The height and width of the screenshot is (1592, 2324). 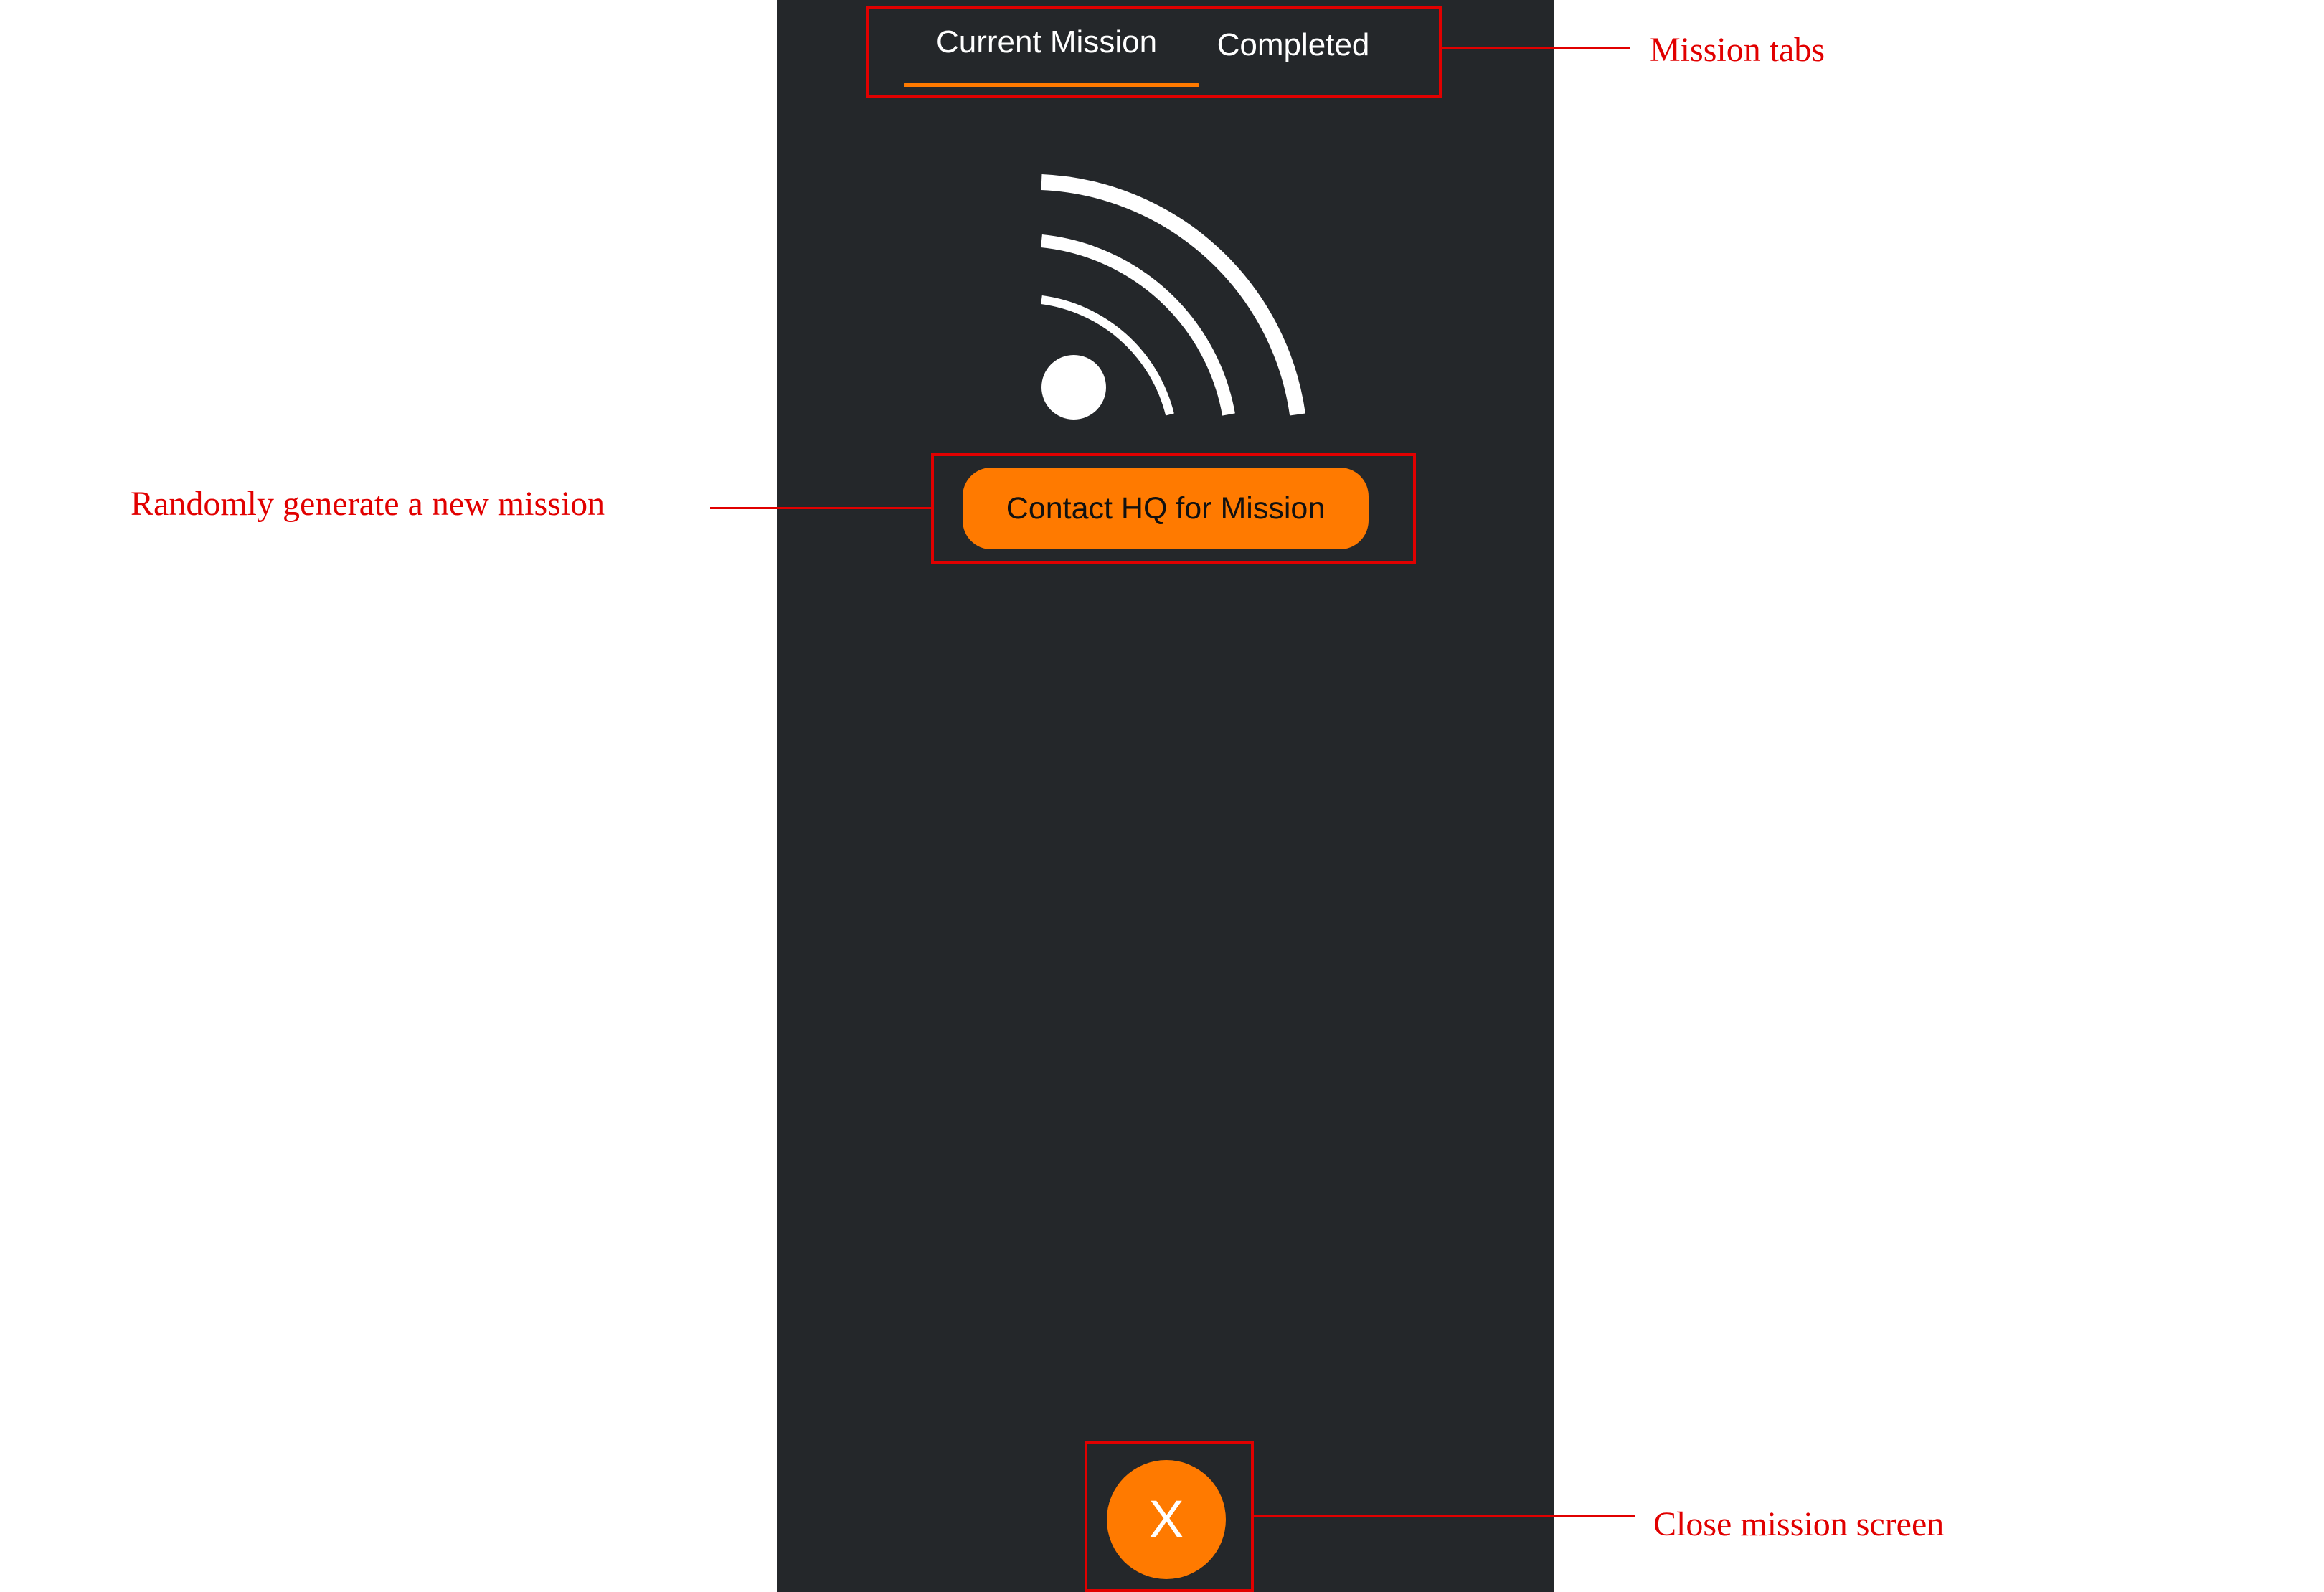 What do you see at coordinates (1173, 508) in the screenshot?
I see `annotation-box-contact-hq` at bounding box center [1173, 508].